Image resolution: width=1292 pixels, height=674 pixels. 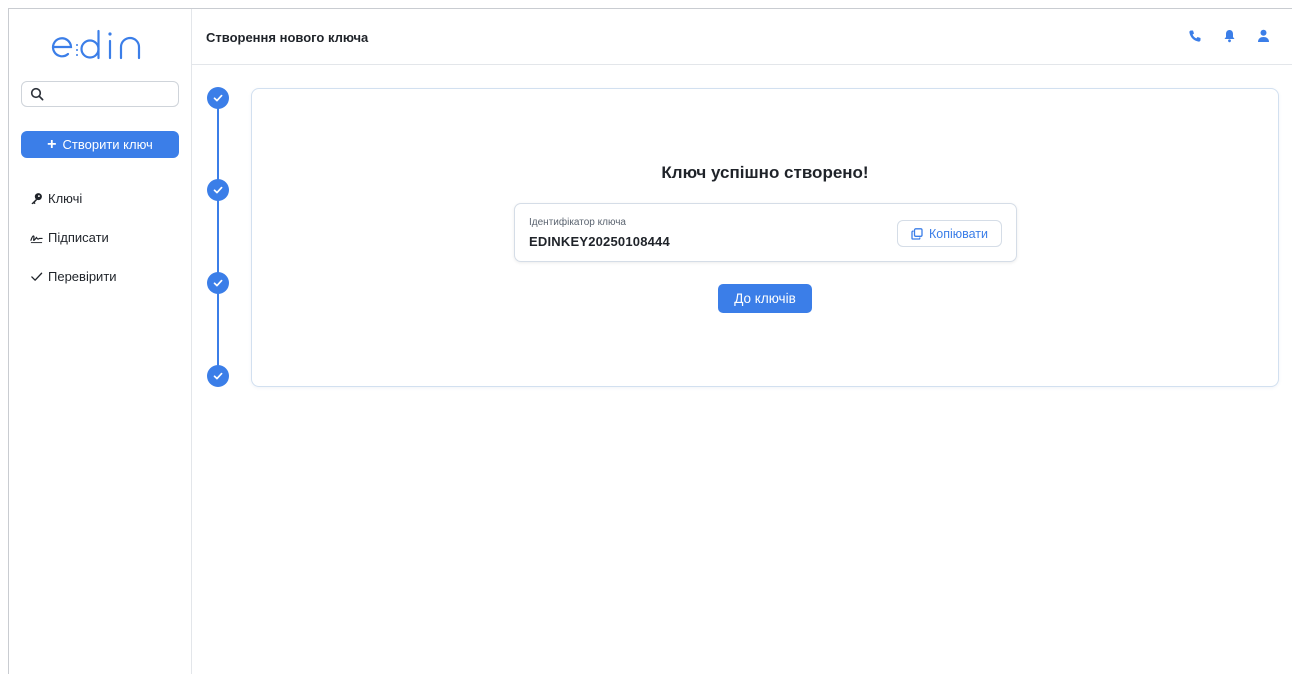 What do you see at coordinates (112, 94) in the screenshot?
I see `search-input` at bounding box center [112, 94].